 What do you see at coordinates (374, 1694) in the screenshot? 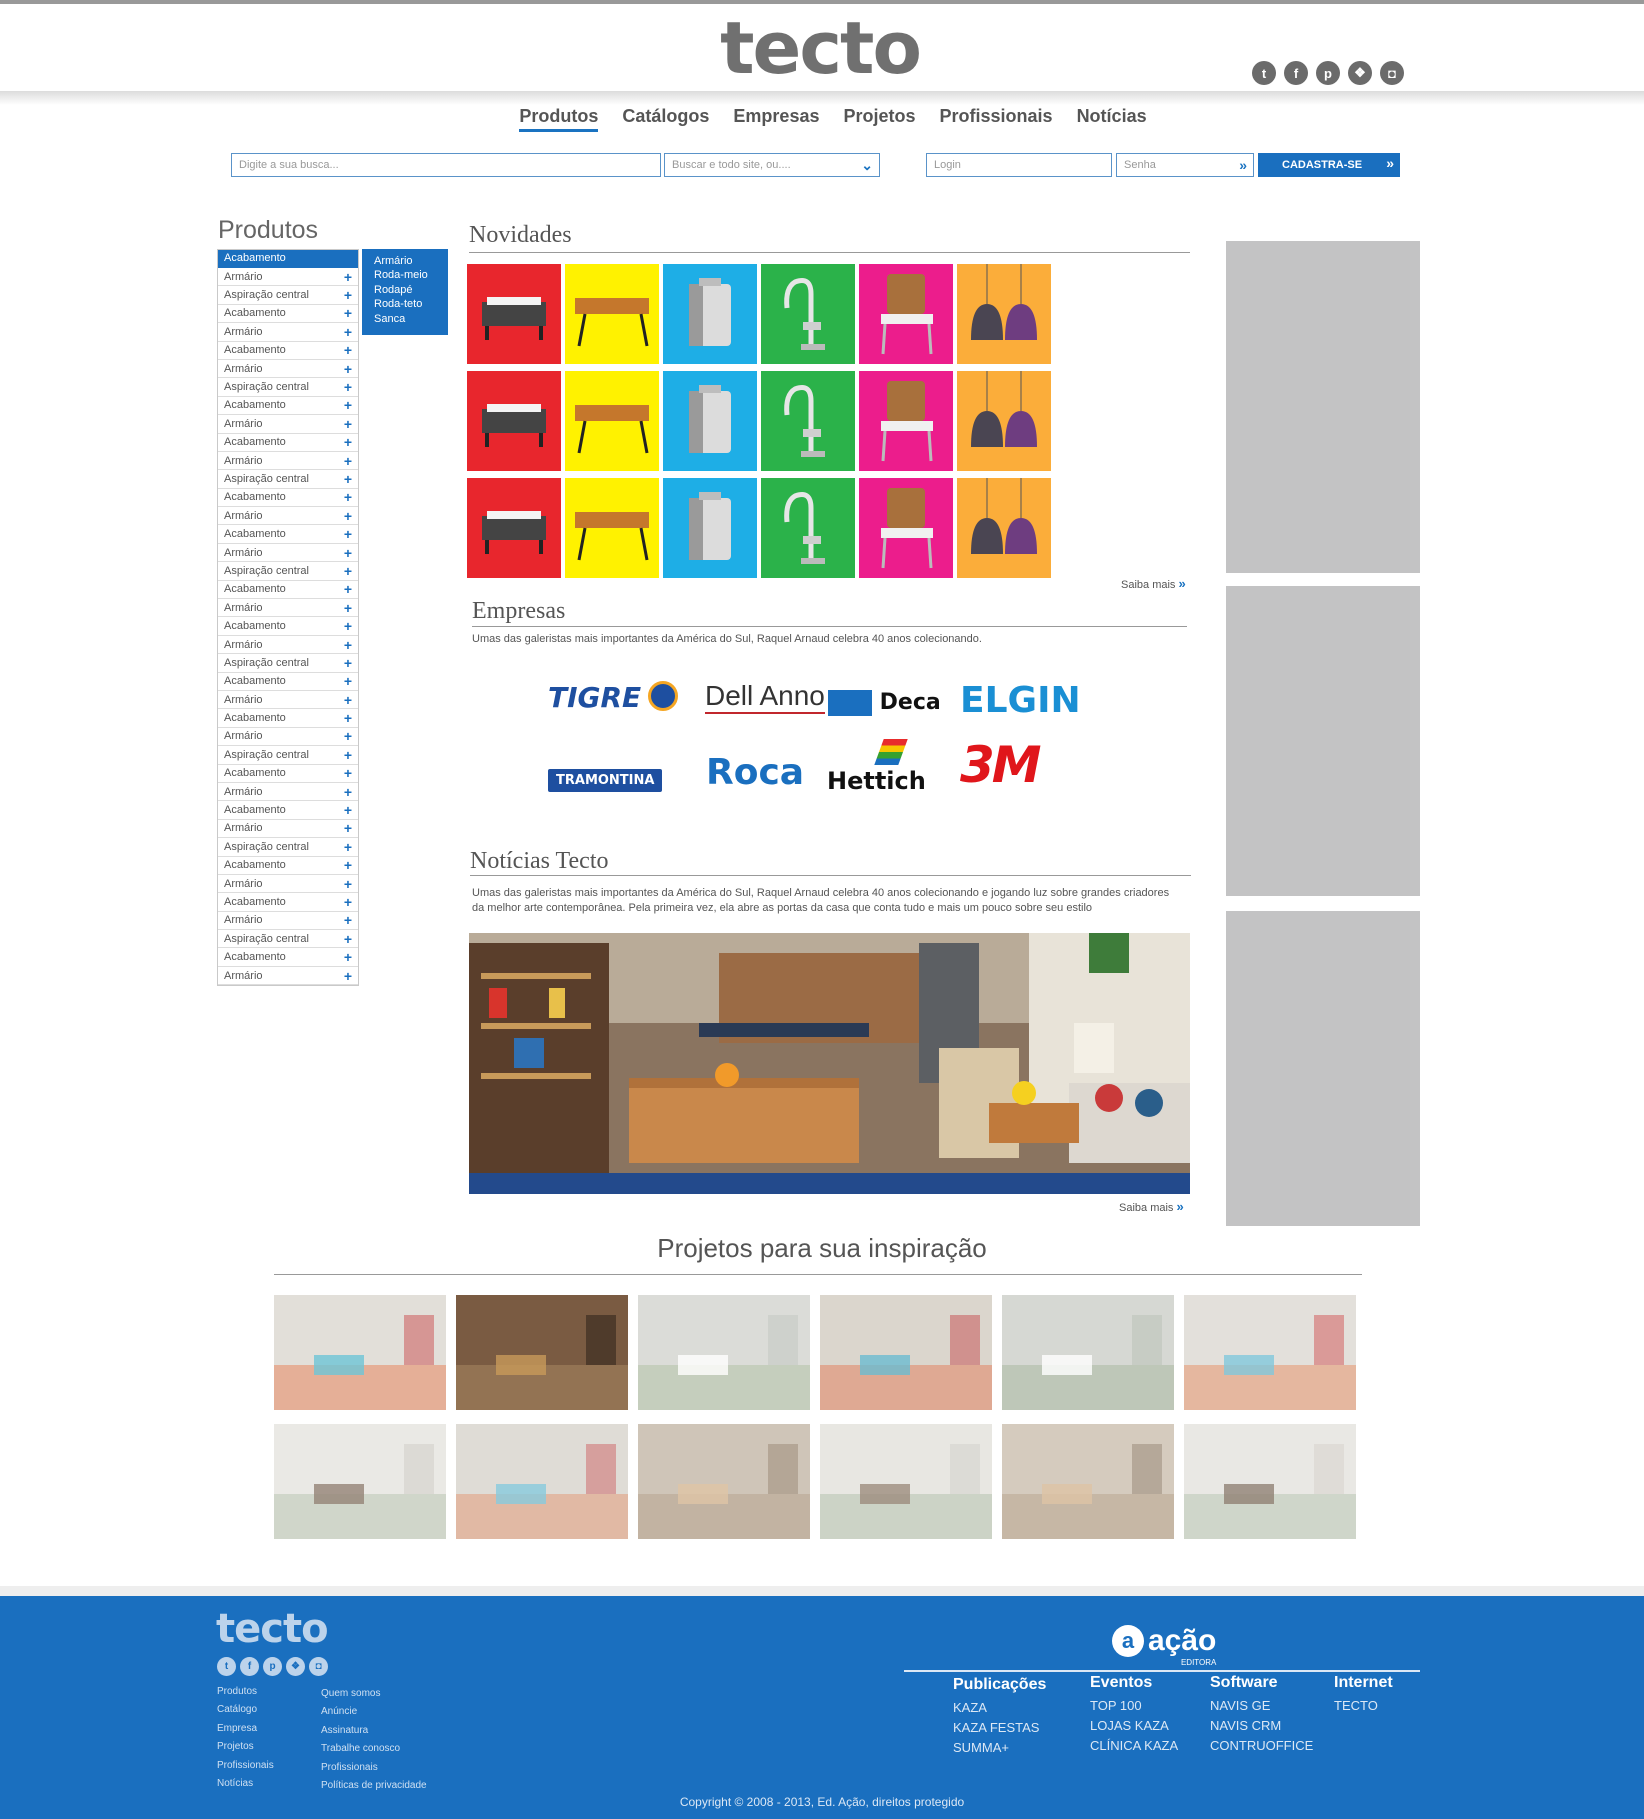
I see `footer-link: Quem somos` at bounding box center [374, 1694].